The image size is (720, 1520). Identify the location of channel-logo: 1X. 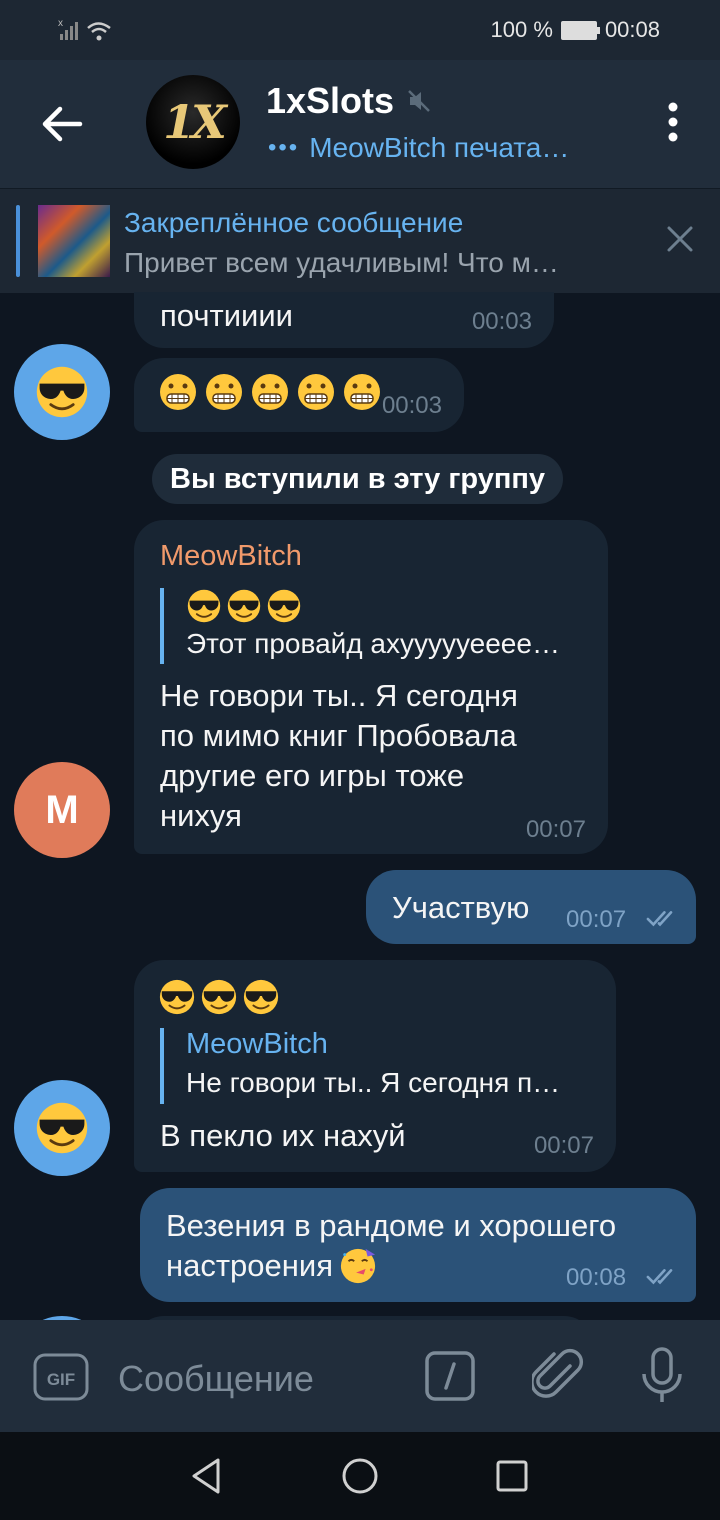
(195, 122).